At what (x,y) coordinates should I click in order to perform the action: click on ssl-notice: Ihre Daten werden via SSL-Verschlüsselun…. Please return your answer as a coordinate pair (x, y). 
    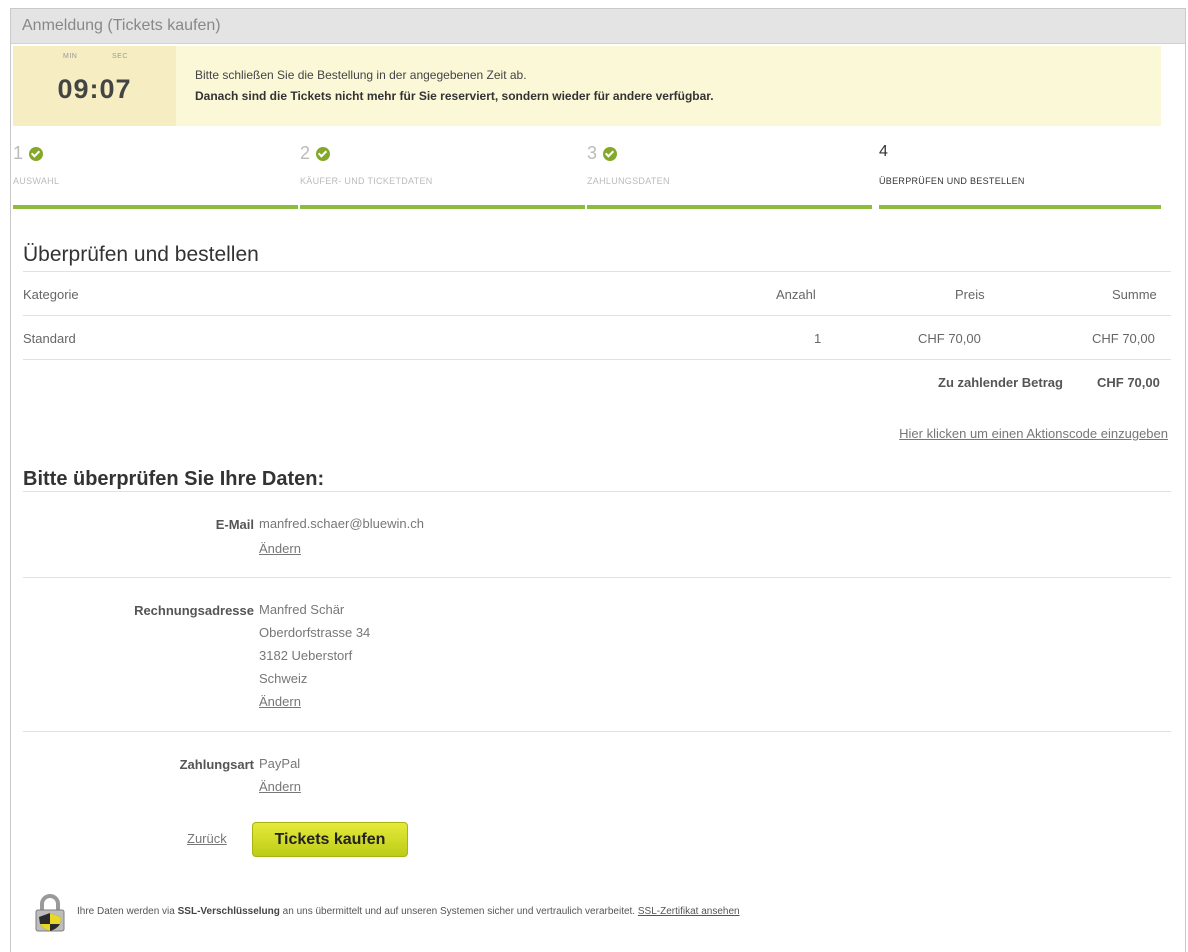
    Looking at the image, I should click on (408, 911).